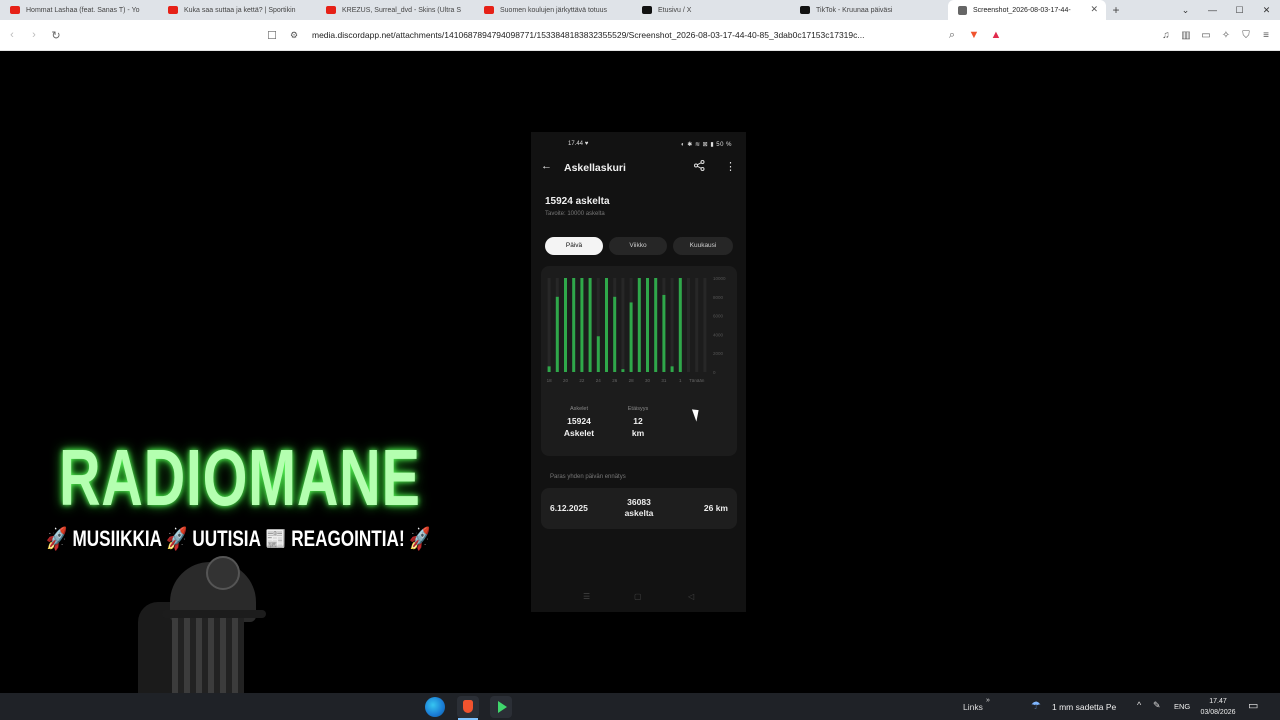  What do you see at coordinates (1139, 705) in the screenshot?
I see `tray-overflow-icon: ^` at bounding box center [1139, 705].